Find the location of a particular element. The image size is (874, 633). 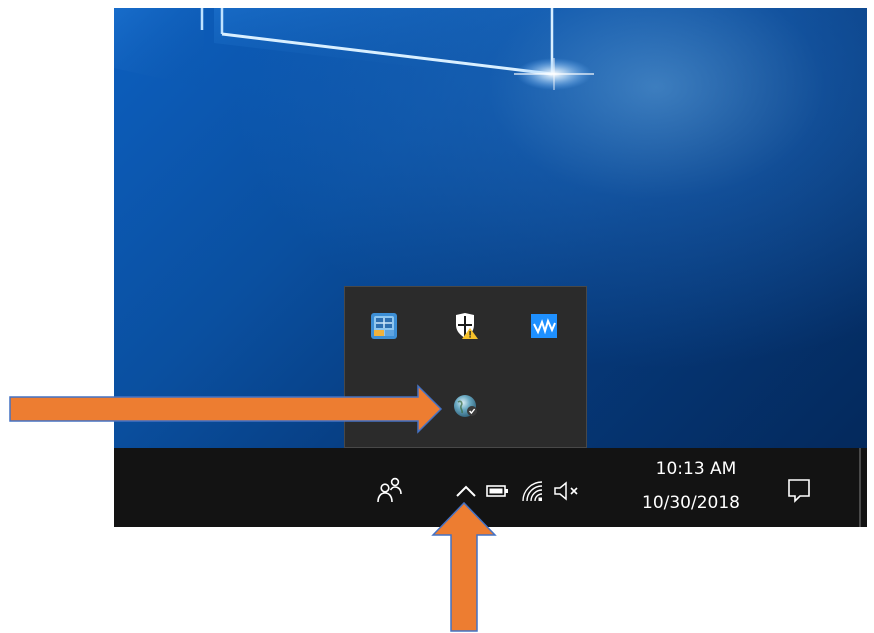

waves-audio-icon is located at coordinates (544, 326).